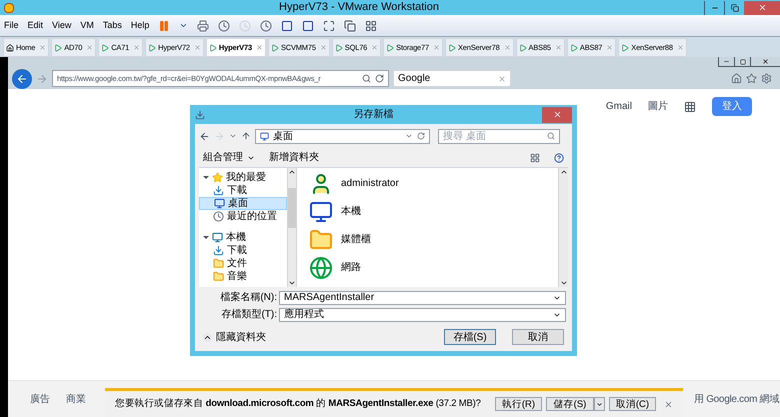 The width and height of the screenshot is (780, 417). I want to click on google-link: 圖片, so click(658, 106).